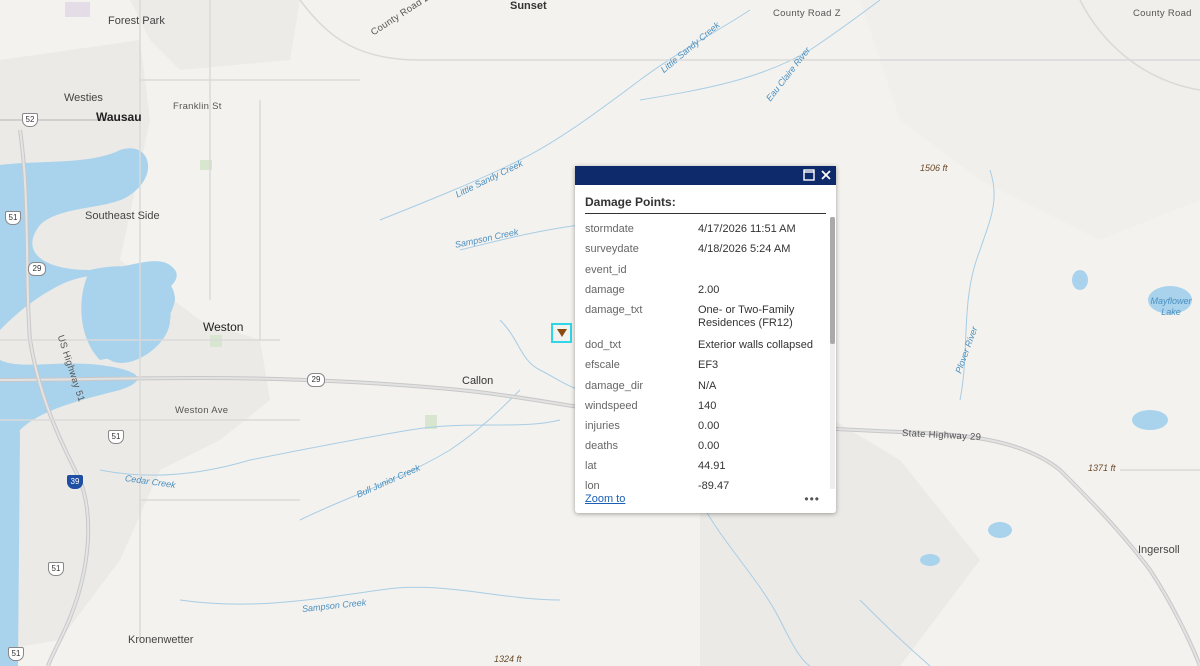 This screenshot has height=666, width=1200. What do you see at coordinates (614, 310) in the screenshot?
I see `attribute-key: damage_txt` at bounding box center [614, 310].